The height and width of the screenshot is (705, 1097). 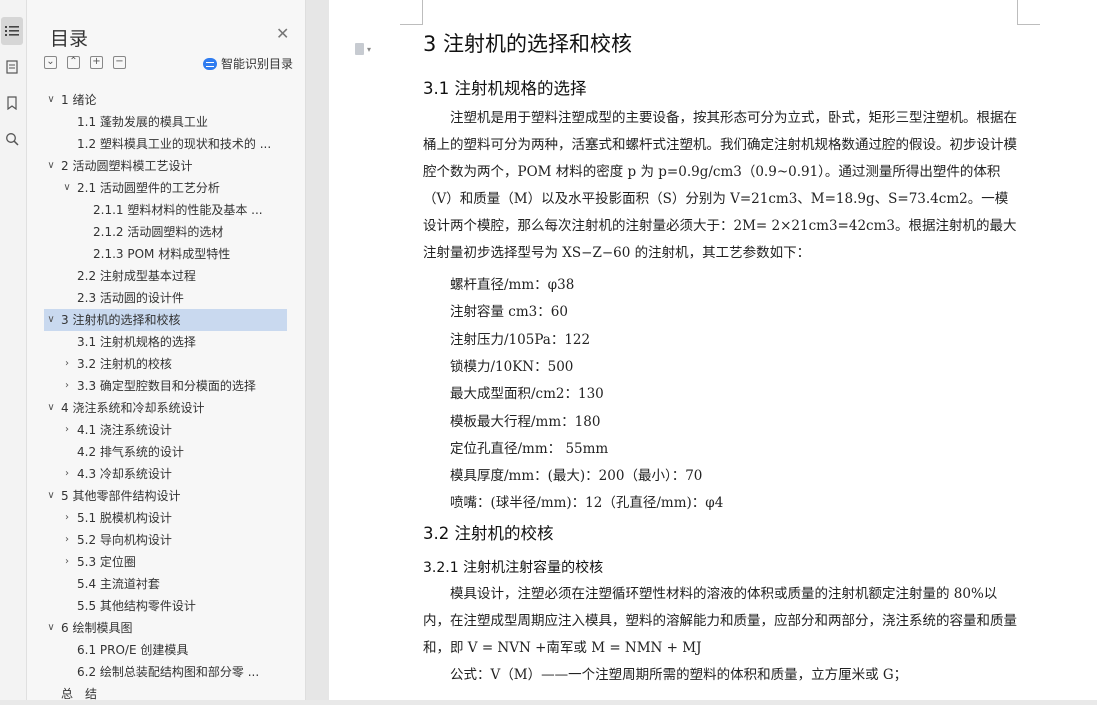 What do you see at coordinates (359, 49) in the screenshot?
I see `document-icon` at bounding box center [359, 49].